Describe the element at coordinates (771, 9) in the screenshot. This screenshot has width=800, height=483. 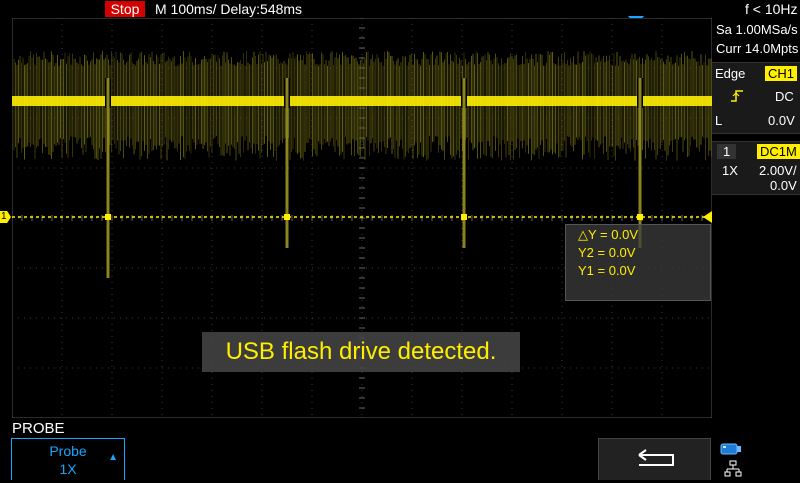
I see `frequency-readout: f < 10Hz` at that location.